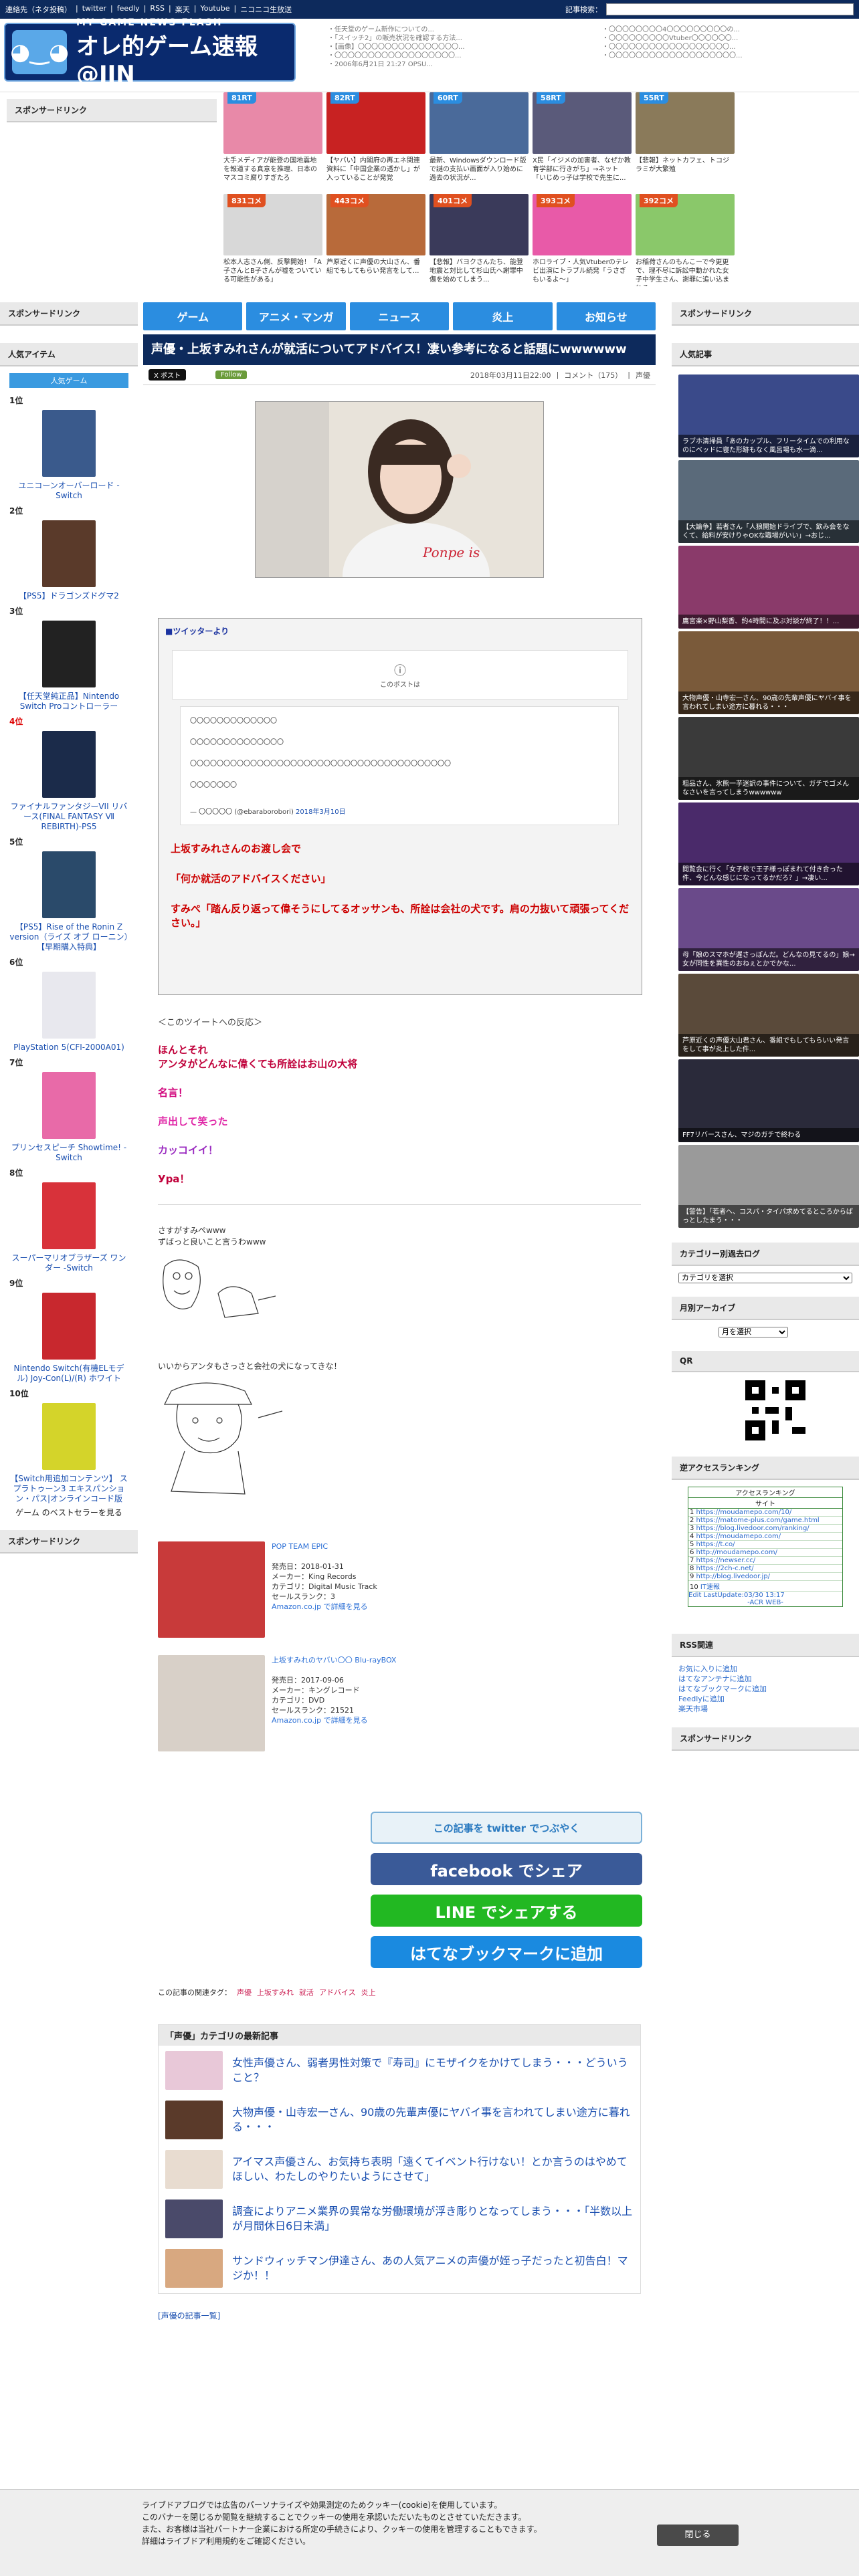  What do you see at coordinates (726, 1560) in the screenshot?
I see `access-link: https://newser.cc/` at bounding box center [726, 1560].